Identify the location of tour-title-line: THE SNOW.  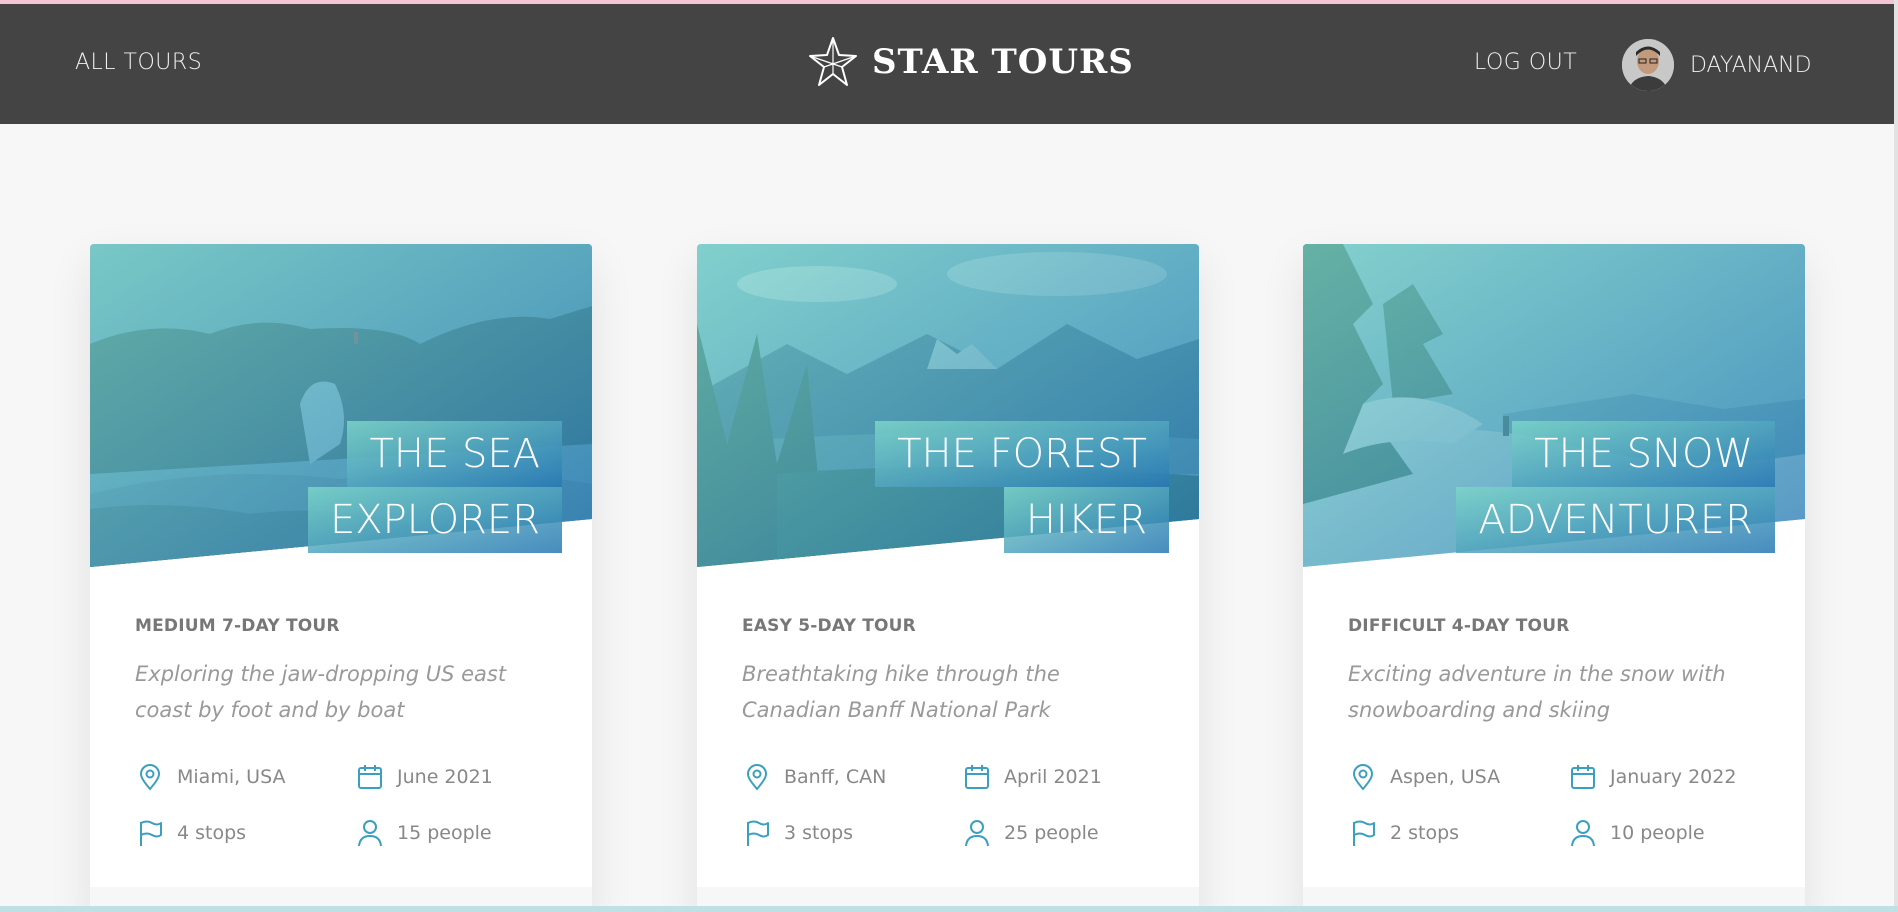
(1643, 454).